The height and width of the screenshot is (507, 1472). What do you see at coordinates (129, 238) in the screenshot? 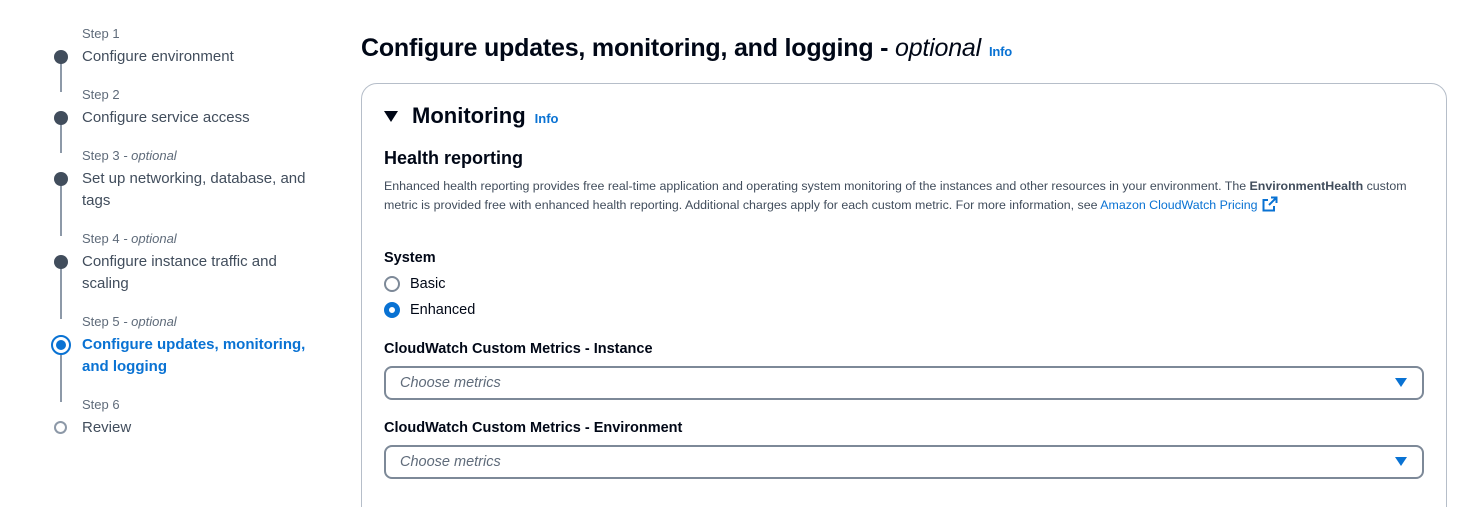
I see `step-caption: Step 4 - optional` at bounding box center [129, 238].